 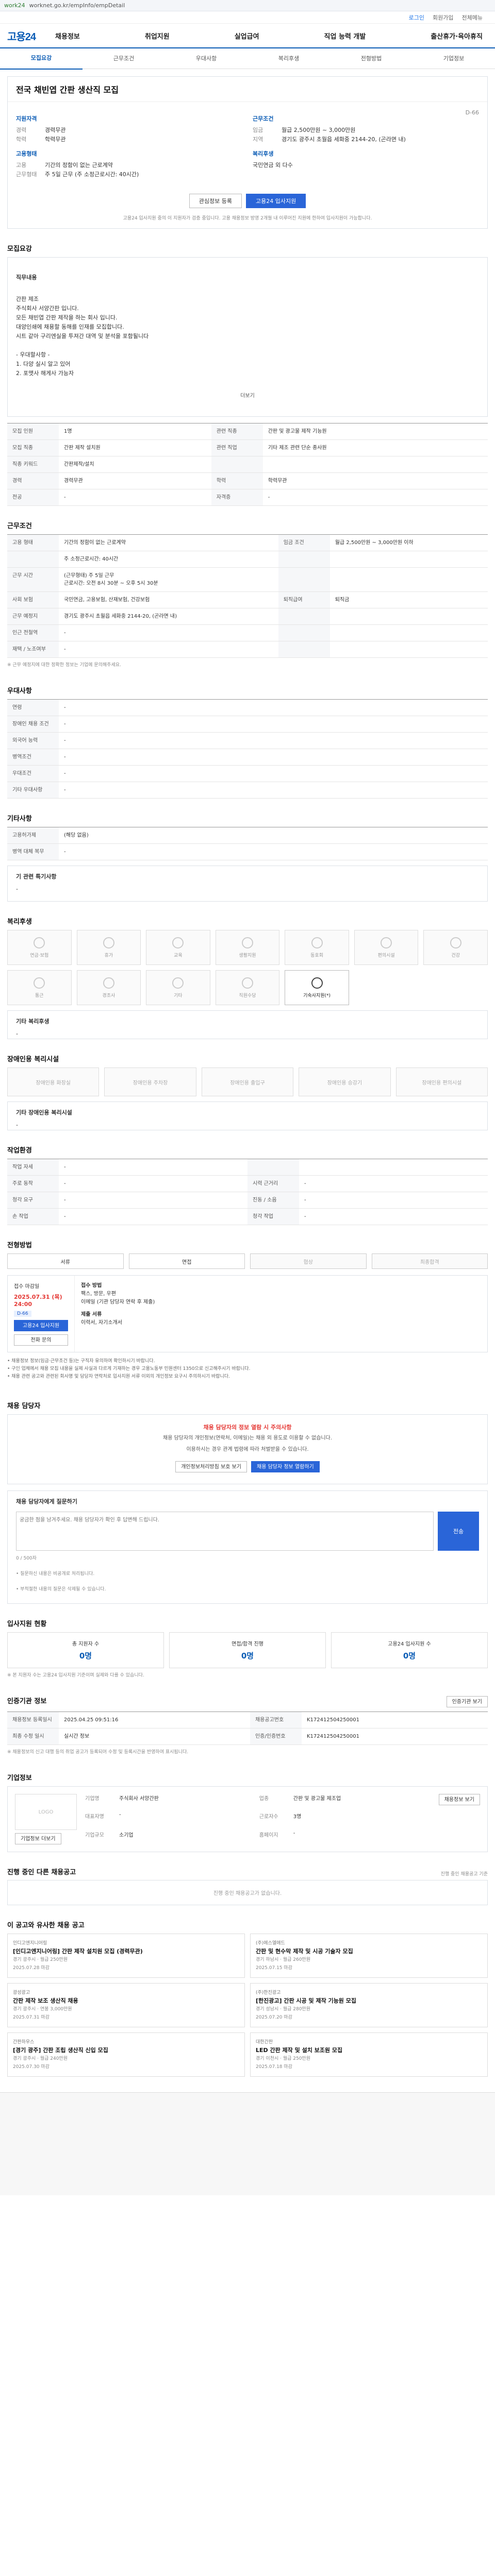 I want to click on qa-note: • 부적절한 내용의 질문은 삭제될 수 있습니다., so click(x=61, y=1589).